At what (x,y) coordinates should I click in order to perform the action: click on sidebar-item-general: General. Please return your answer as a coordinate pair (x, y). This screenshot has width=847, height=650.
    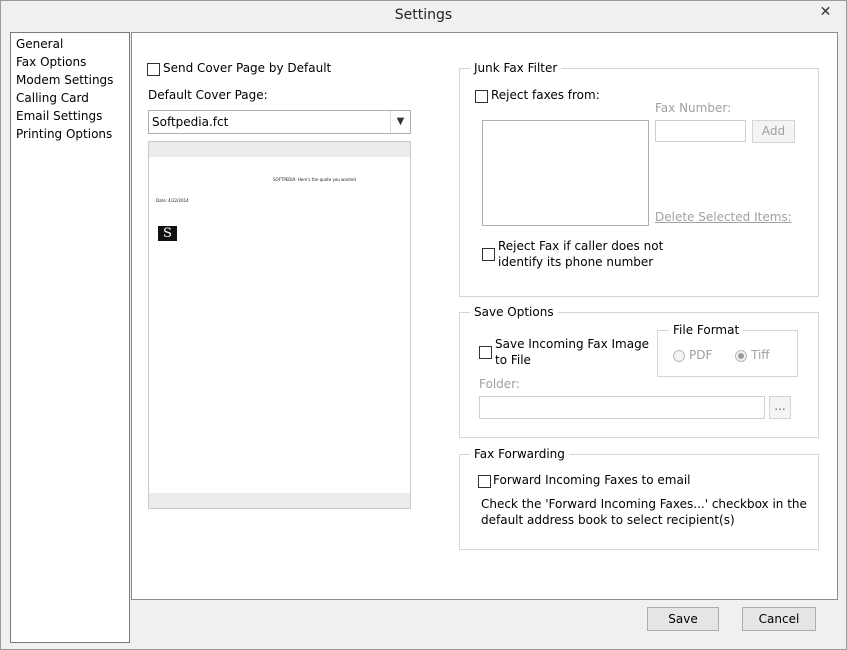
    Looking at the image, I should click on (39, 44).